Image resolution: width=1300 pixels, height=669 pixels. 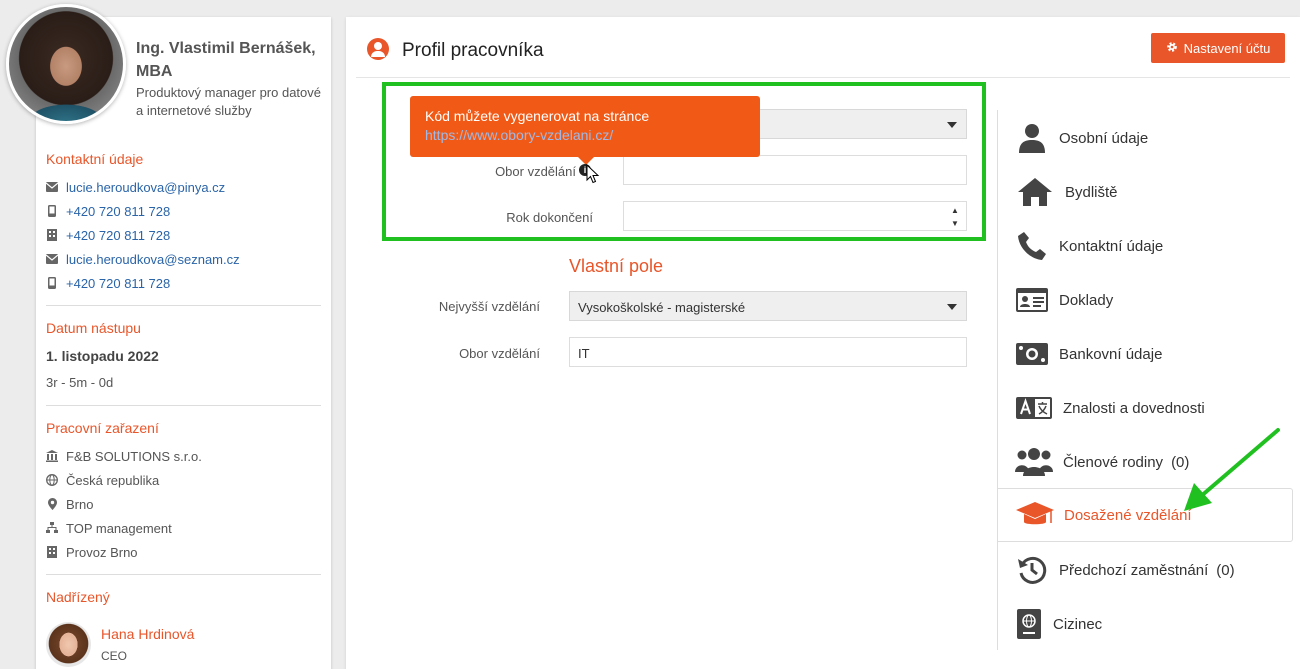 I want to click on page-title: Profil pracovníka, so click(x=473, y=50).